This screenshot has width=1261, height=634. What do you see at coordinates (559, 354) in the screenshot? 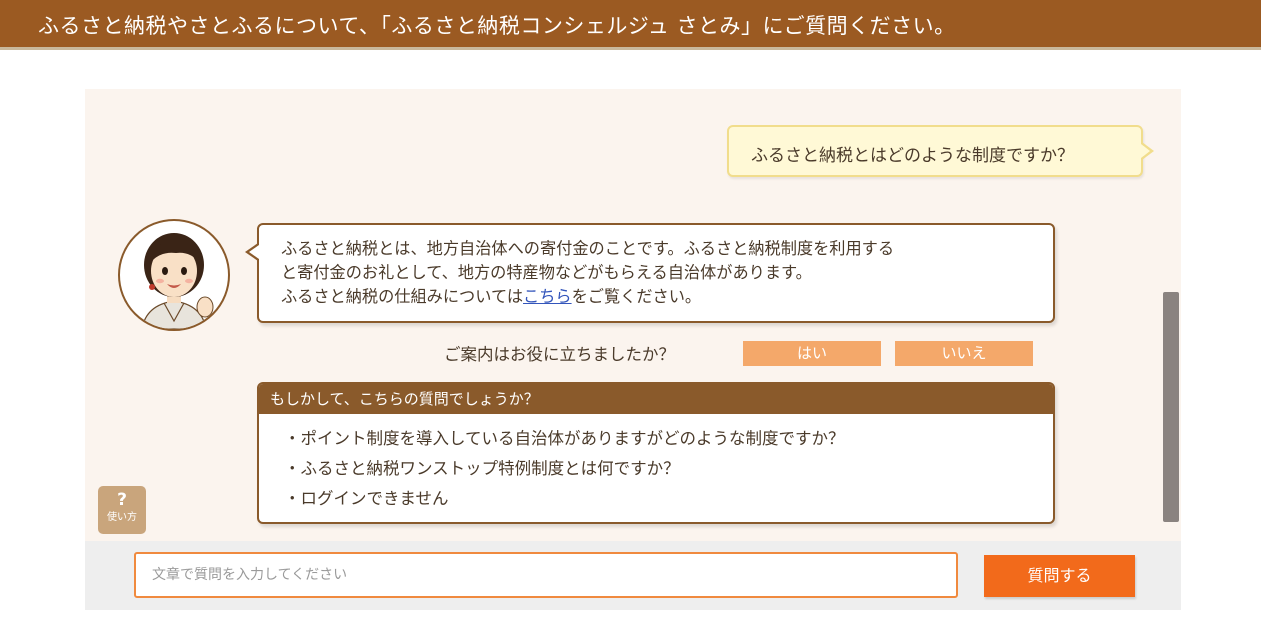
I see `feedback-question: ご案内はお役に立ちましたか？` at bounding box center [559, 354].